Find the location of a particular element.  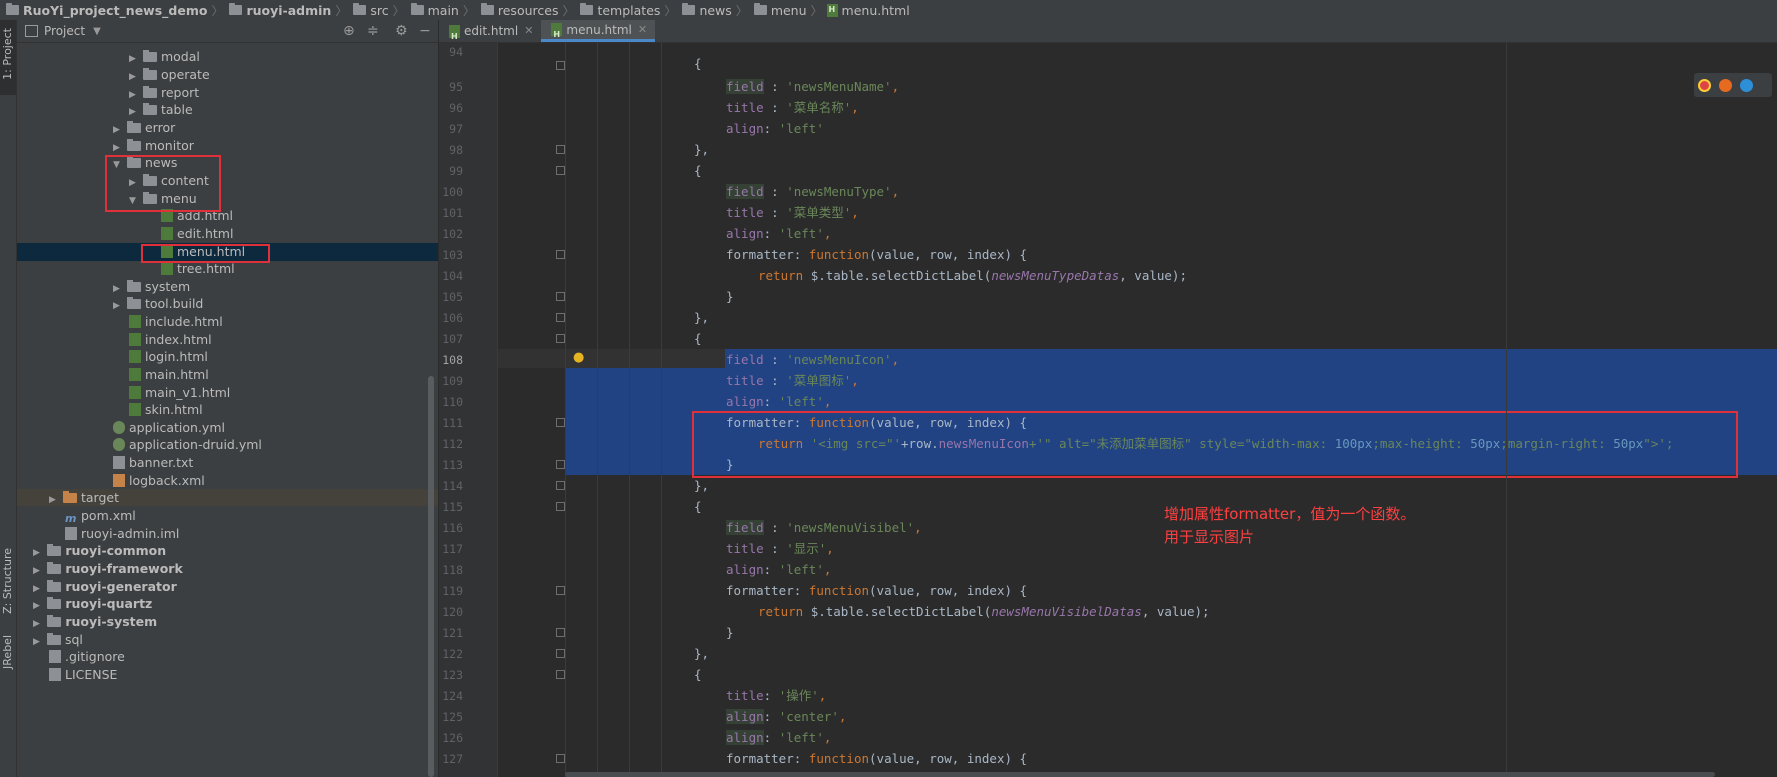

tree-module: ▶ ruoyi-framework is located at coordinates (108, 569).